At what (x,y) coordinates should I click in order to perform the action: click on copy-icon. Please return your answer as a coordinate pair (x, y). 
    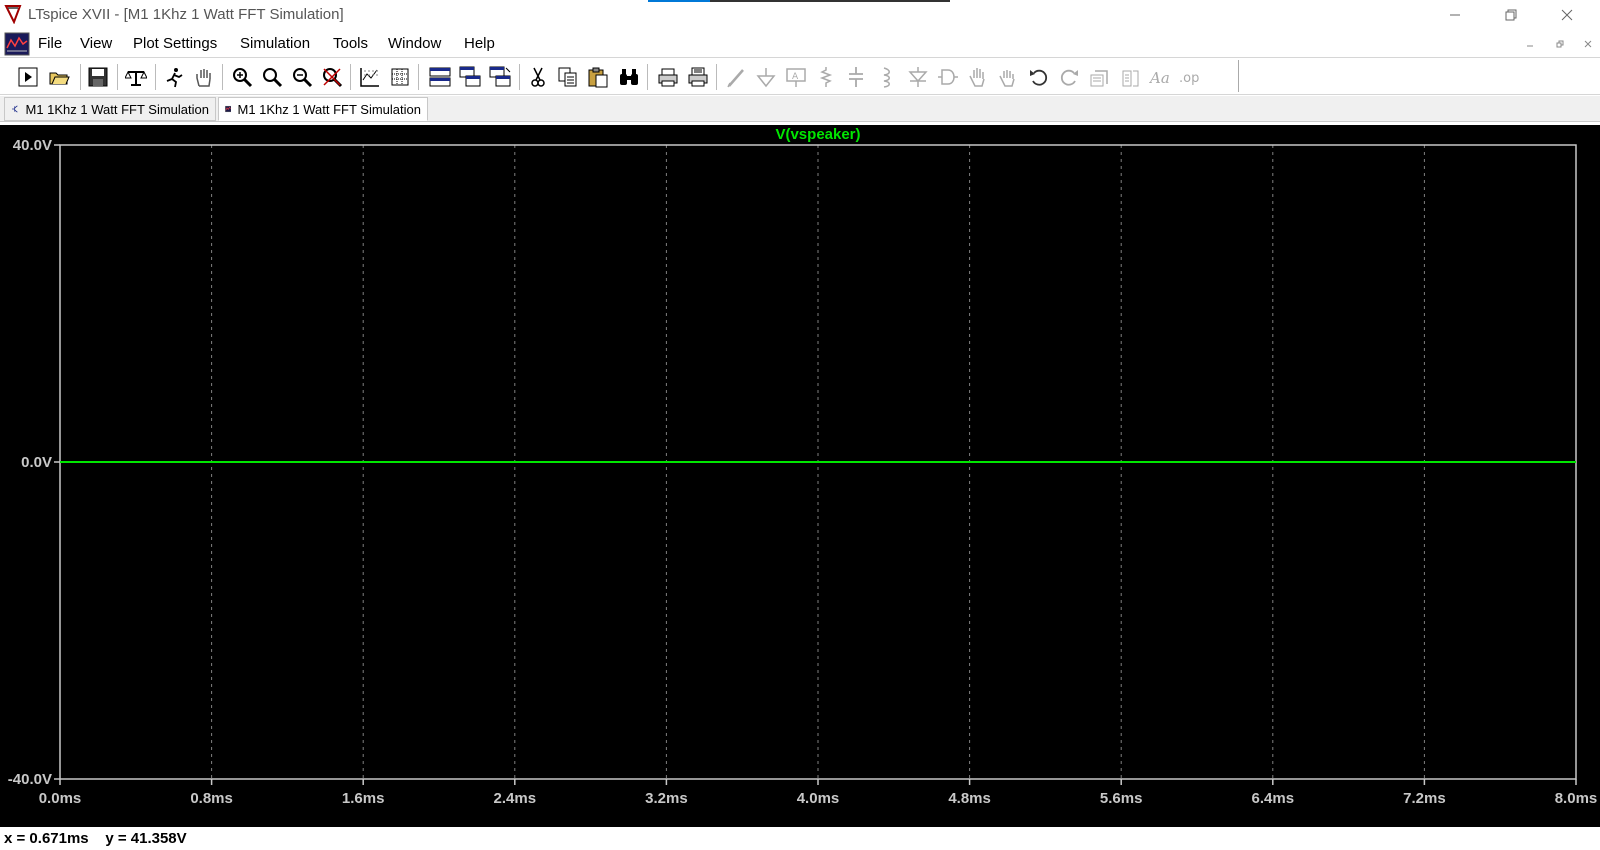
    Looking at the image, I should click on (567, 77).